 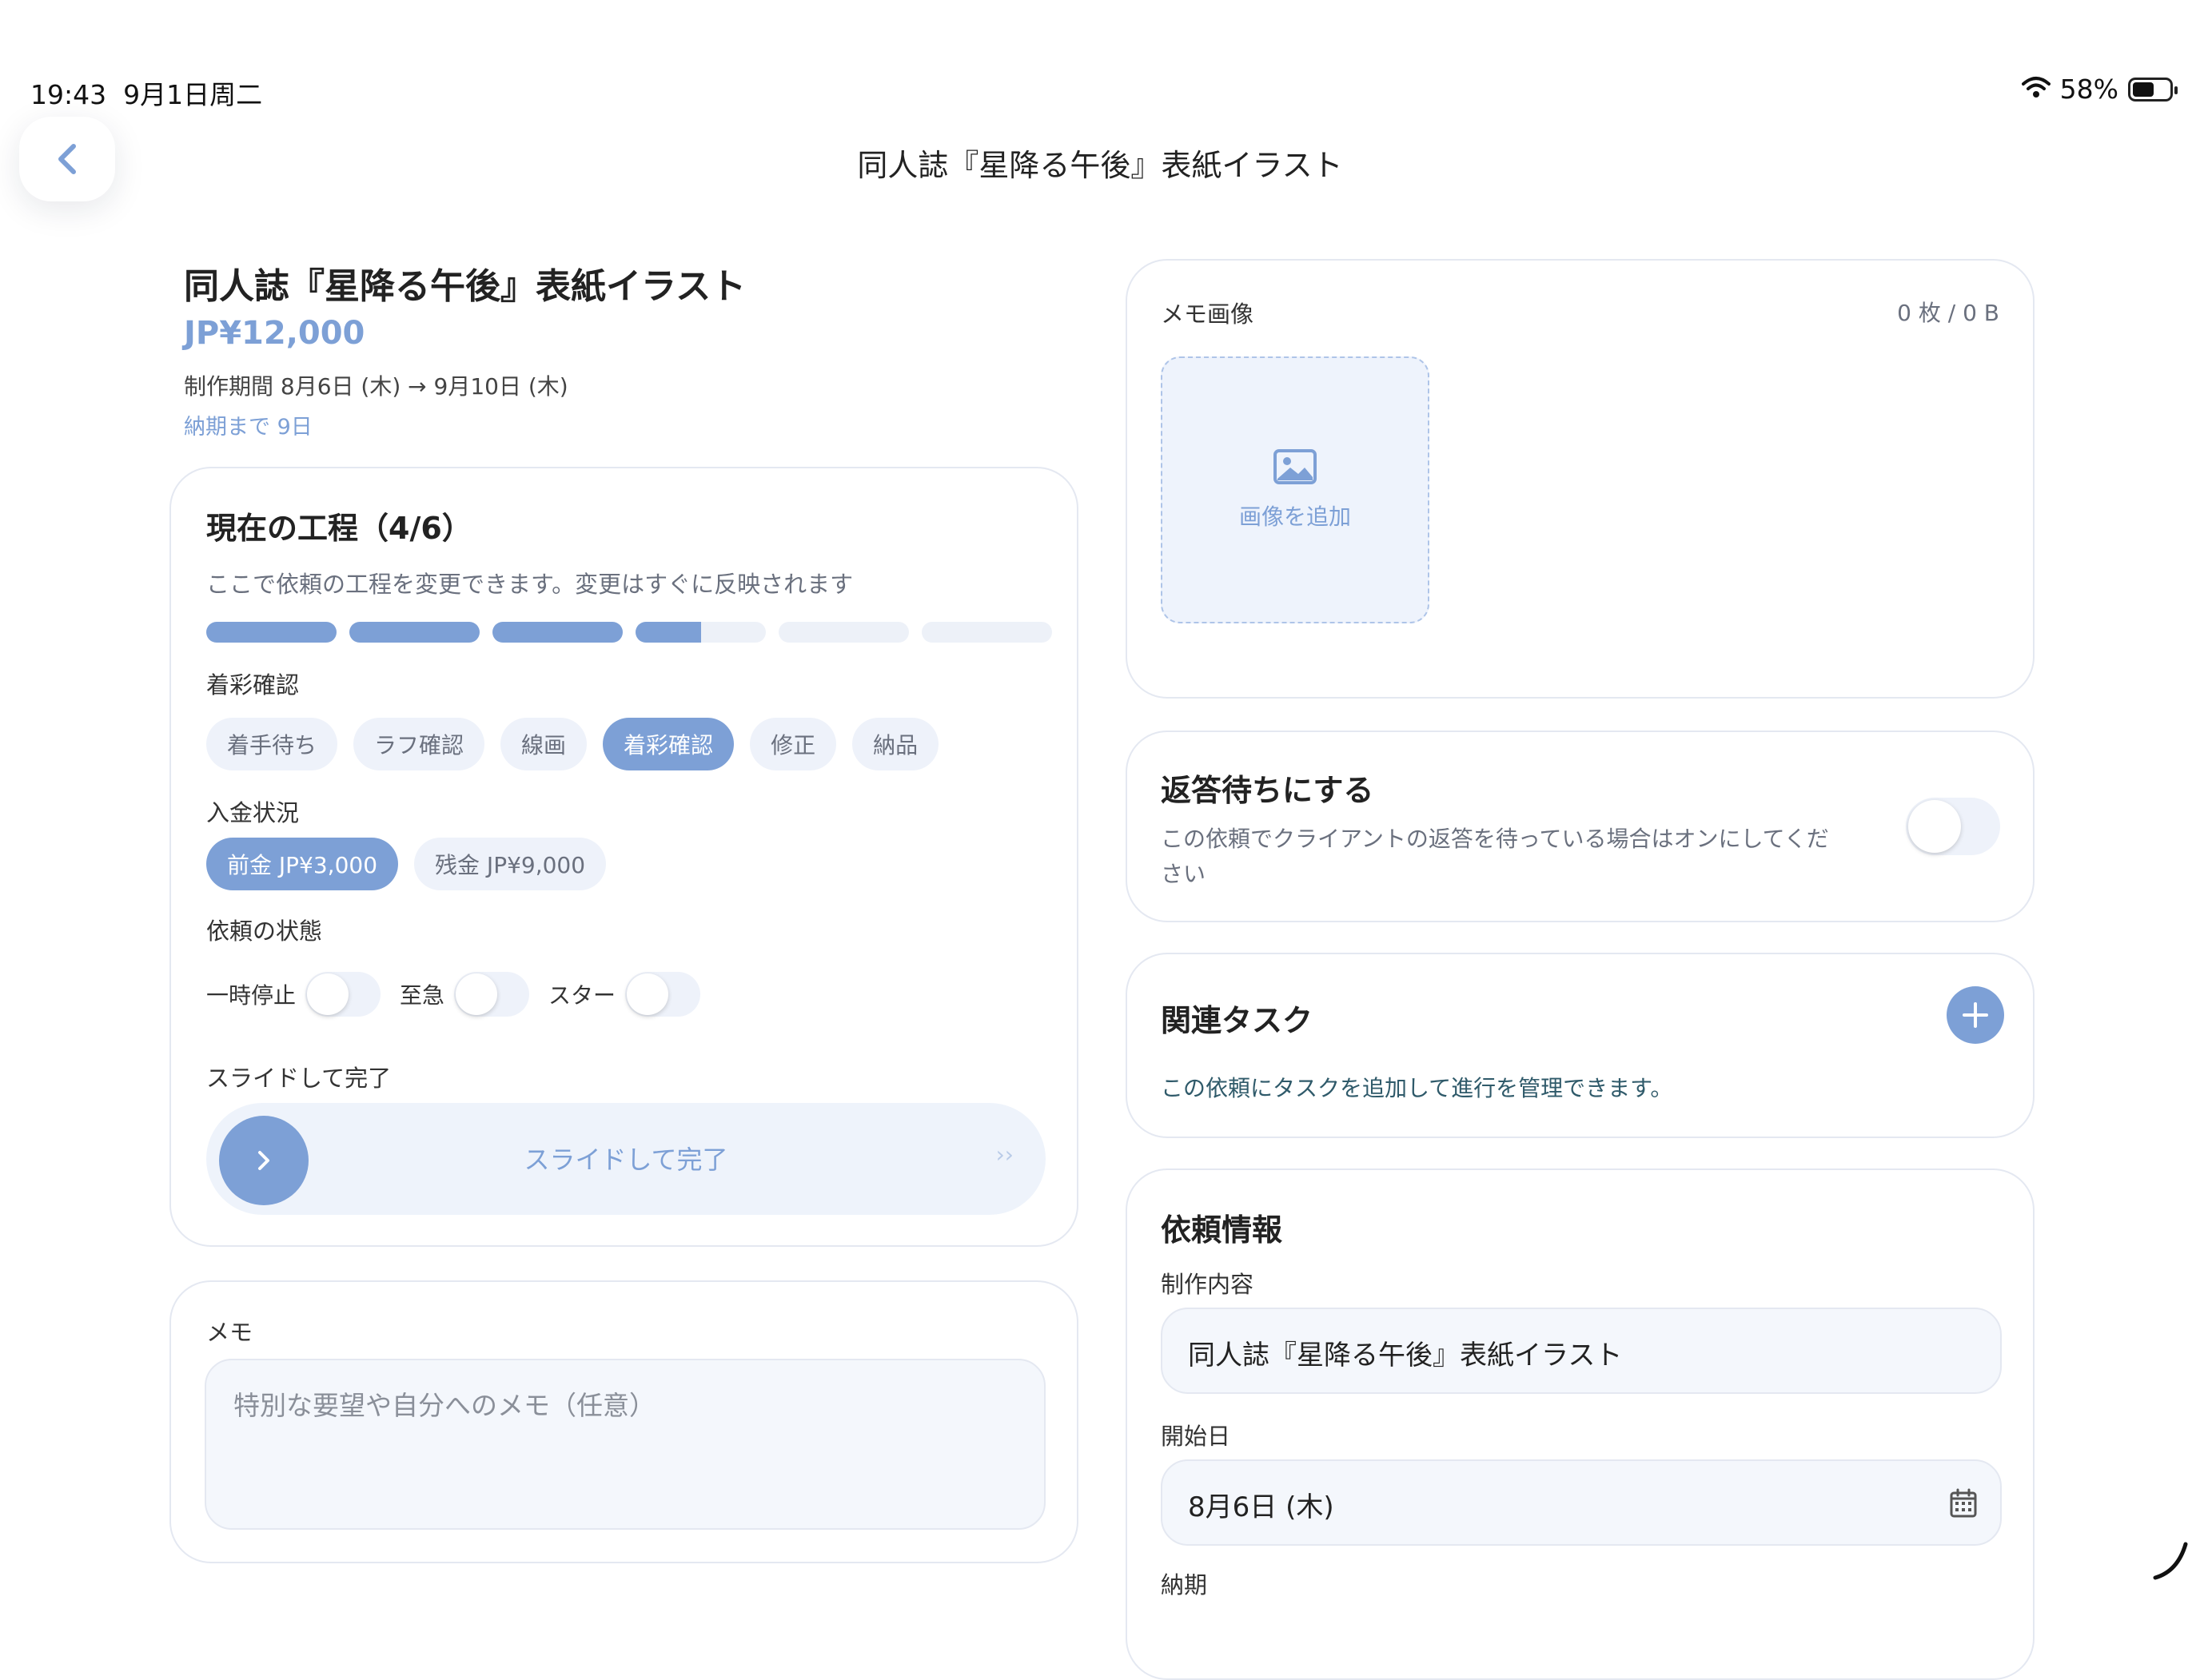 I want to click on image-icon, so click(x=1295, y=466).